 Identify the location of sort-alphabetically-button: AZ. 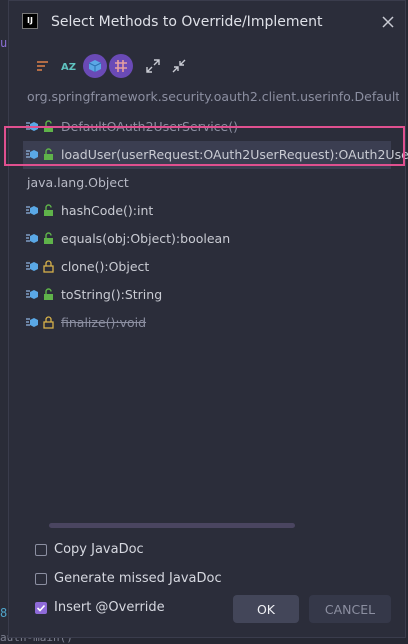
(69, 66).